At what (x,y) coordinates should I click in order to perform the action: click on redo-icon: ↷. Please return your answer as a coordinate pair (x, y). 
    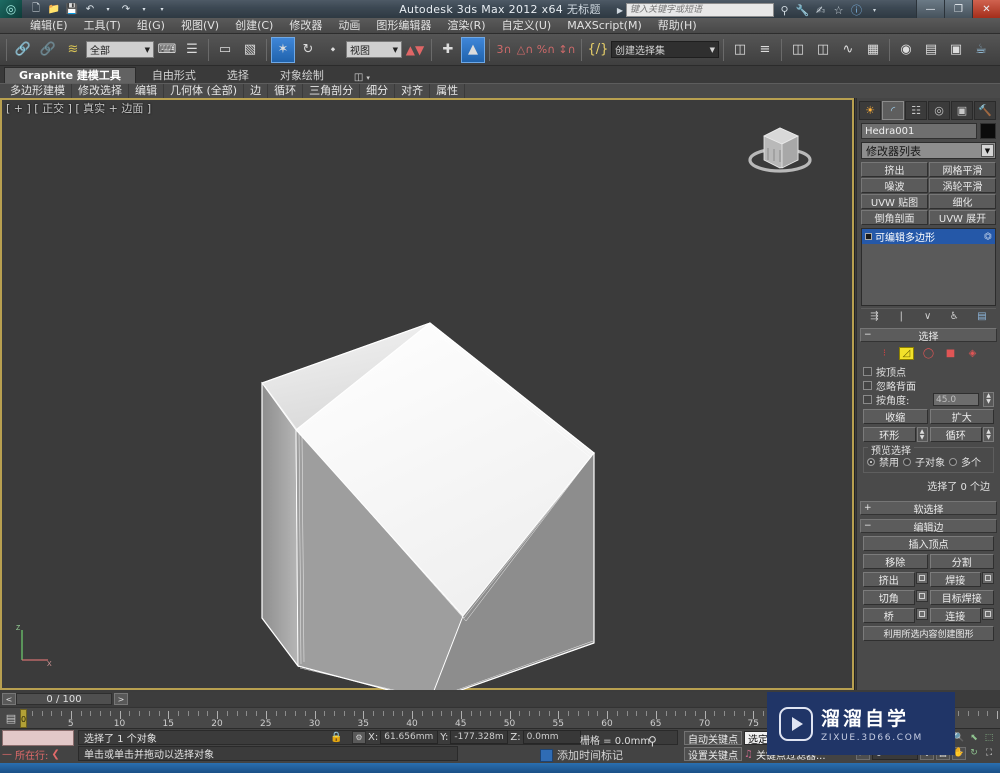
    Looking at the image, I should click on (126, 9).